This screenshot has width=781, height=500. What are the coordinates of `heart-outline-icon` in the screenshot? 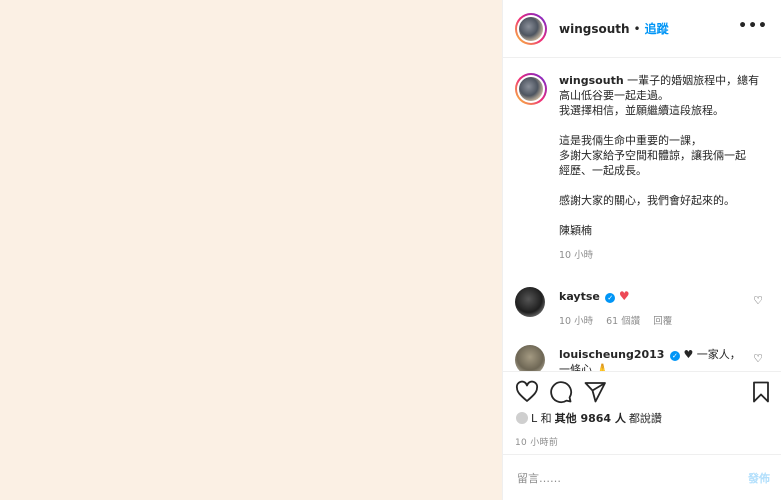 It's located at (527, 392).